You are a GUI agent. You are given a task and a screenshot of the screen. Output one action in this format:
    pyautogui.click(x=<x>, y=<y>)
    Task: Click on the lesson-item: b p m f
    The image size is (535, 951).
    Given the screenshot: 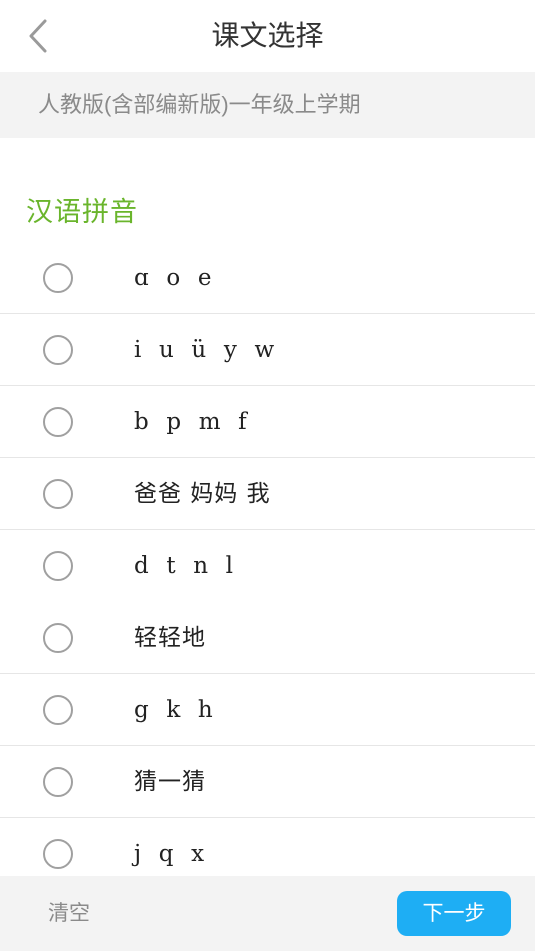 What is the action you would take?
    pyautogui.click(x=267, y=422)
    